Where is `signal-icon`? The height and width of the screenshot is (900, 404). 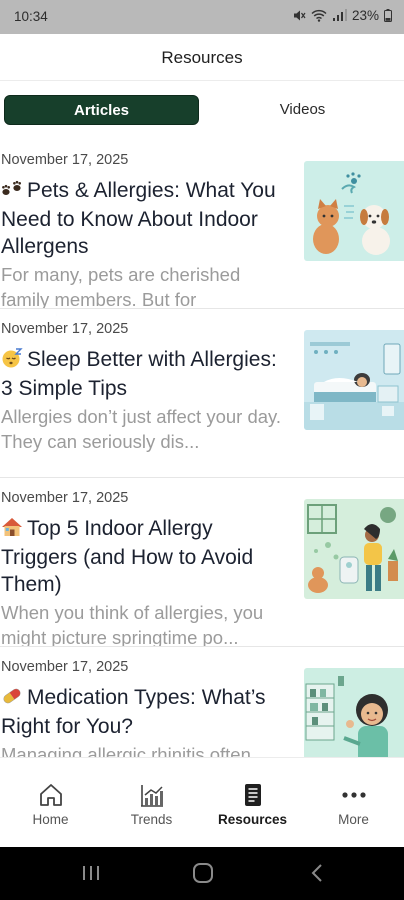 signal-icon is located at coordinates (339, 15).